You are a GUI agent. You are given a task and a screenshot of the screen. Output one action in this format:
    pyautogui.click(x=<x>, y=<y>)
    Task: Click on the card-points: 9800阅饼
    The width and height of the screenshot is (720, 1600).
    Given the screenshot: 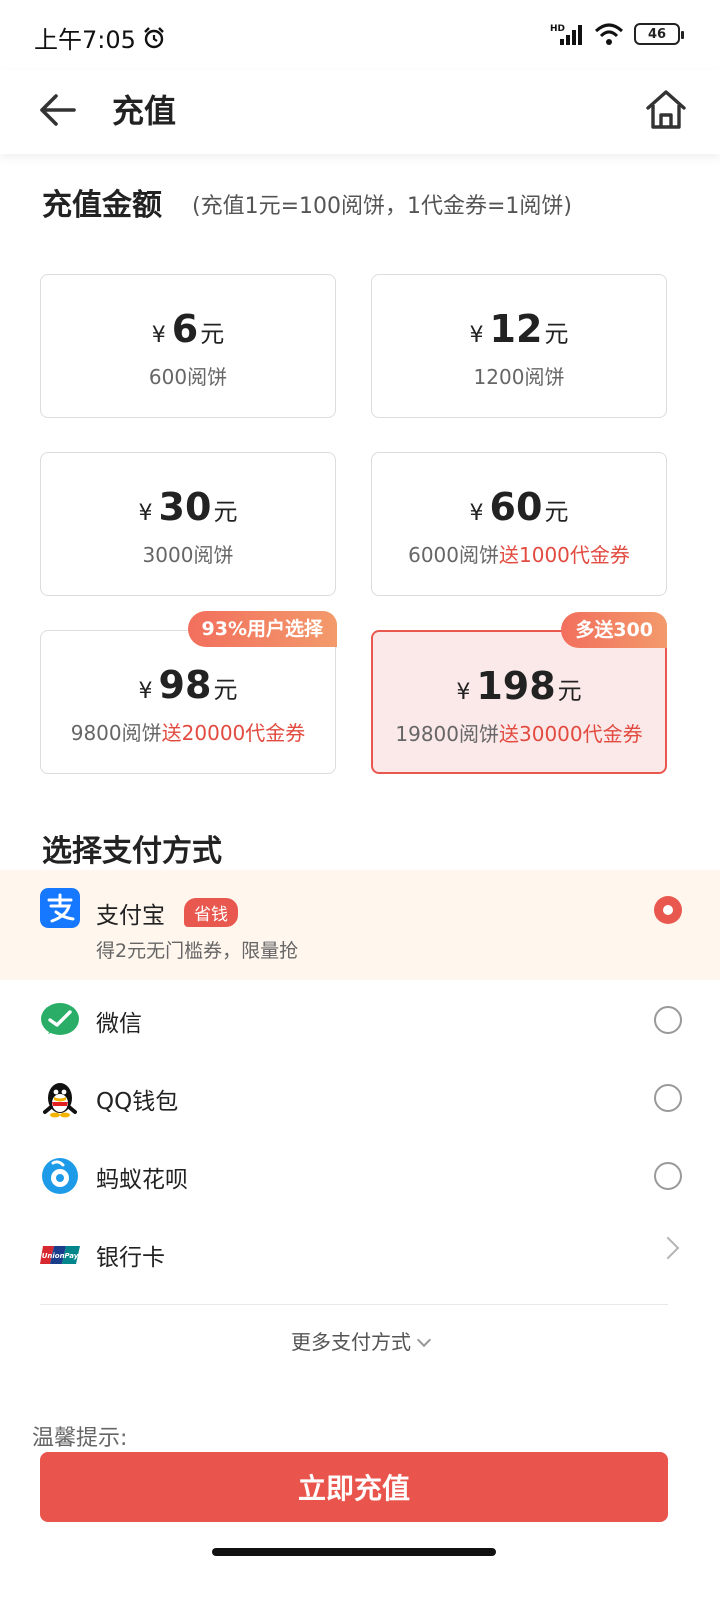 What is the action you would take?
    pyautogui.click(x=116, y=733)
    